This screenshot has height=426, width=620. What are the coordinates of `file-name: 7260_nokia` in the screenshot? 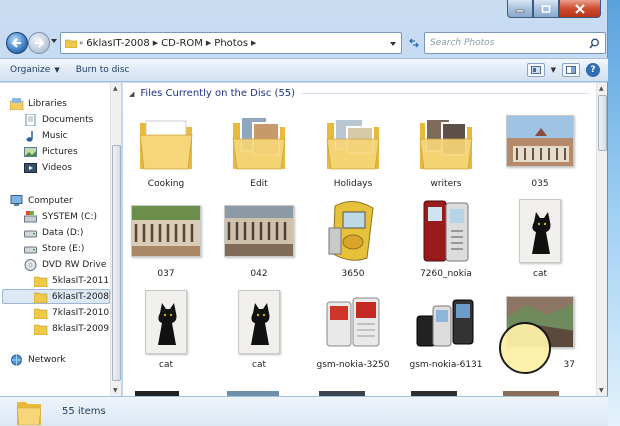 It's located at (446, 274).